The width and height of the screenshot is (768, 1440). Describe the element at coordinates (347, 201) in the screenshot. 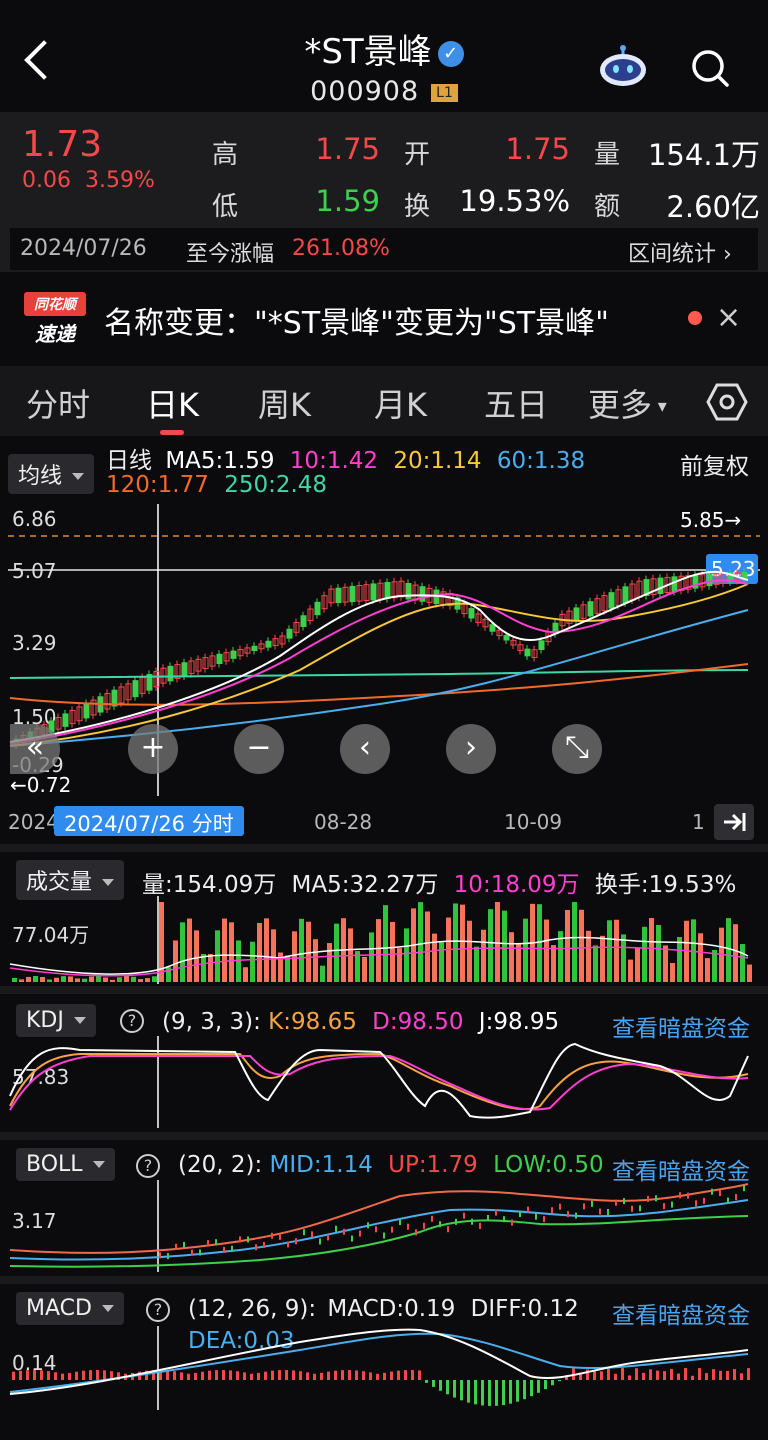

I see `low-value: 1.59` at that location.